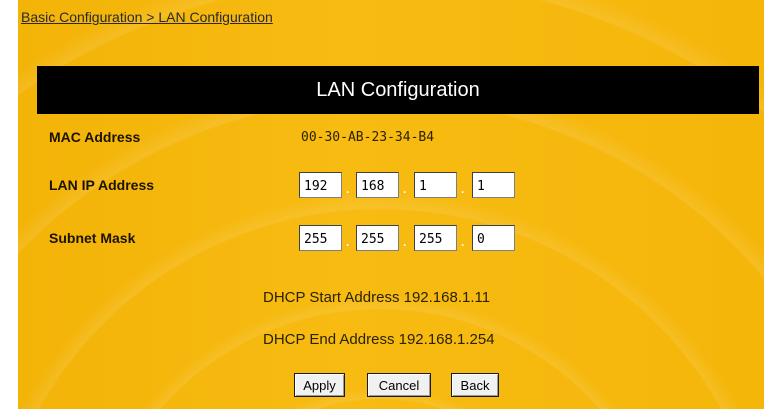 The height and width of the screenshot is (409, 764). I want to click on back-button: Back, so click(475, 385).